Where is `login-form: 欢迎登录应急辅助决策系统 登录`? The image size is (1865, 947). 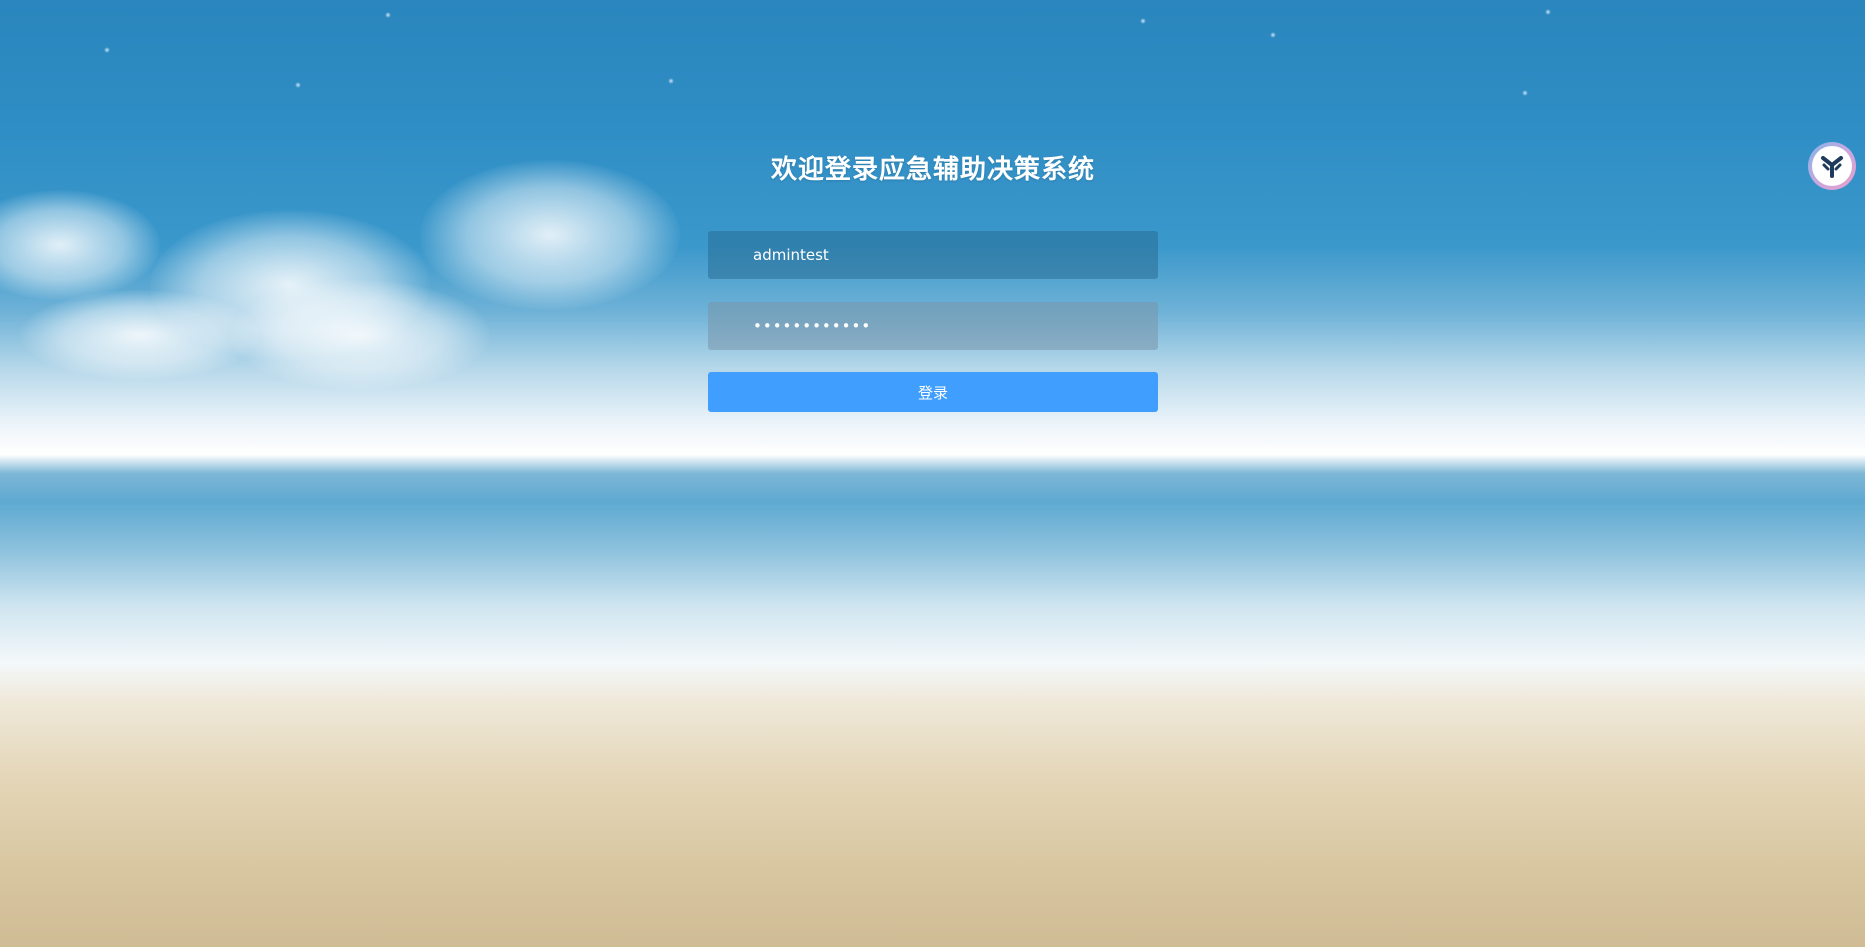
login-form: 欢迎登录应急辅助决策系统 登录 is located at coordinates (933, 281).